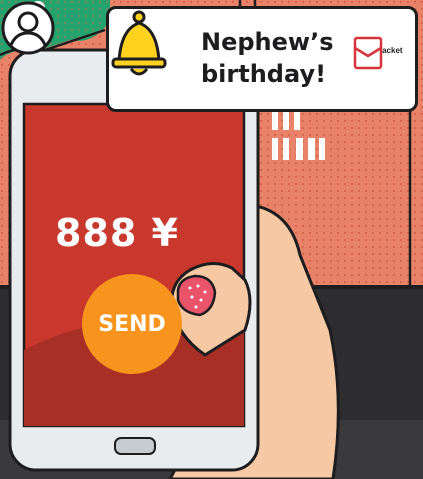  What do you see at coordinates (267, 58) in the screenshot?
I see `notification-title: Nephew’s birthday!` at bounding box center [267, 58].